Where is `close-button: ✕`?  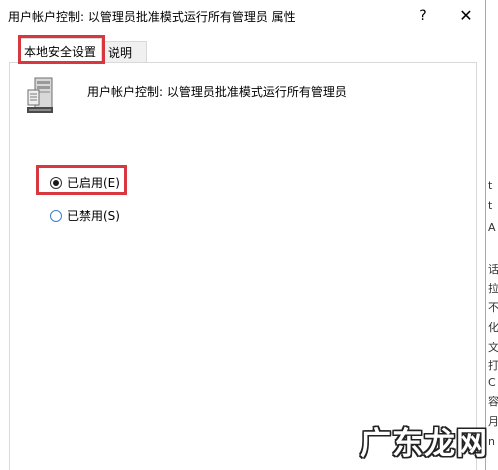
close-button: ✕ is located at coordinates (466, 15).